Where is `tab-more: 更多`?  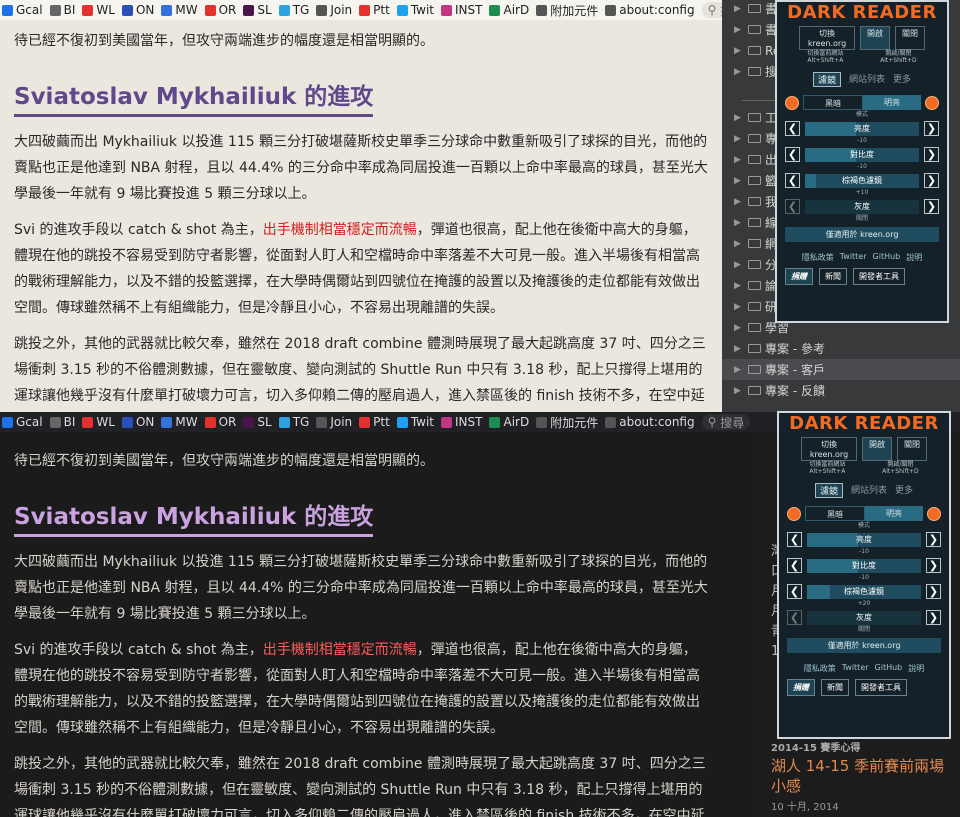 tab-more: 更多 is located at coordinates (902, 79).